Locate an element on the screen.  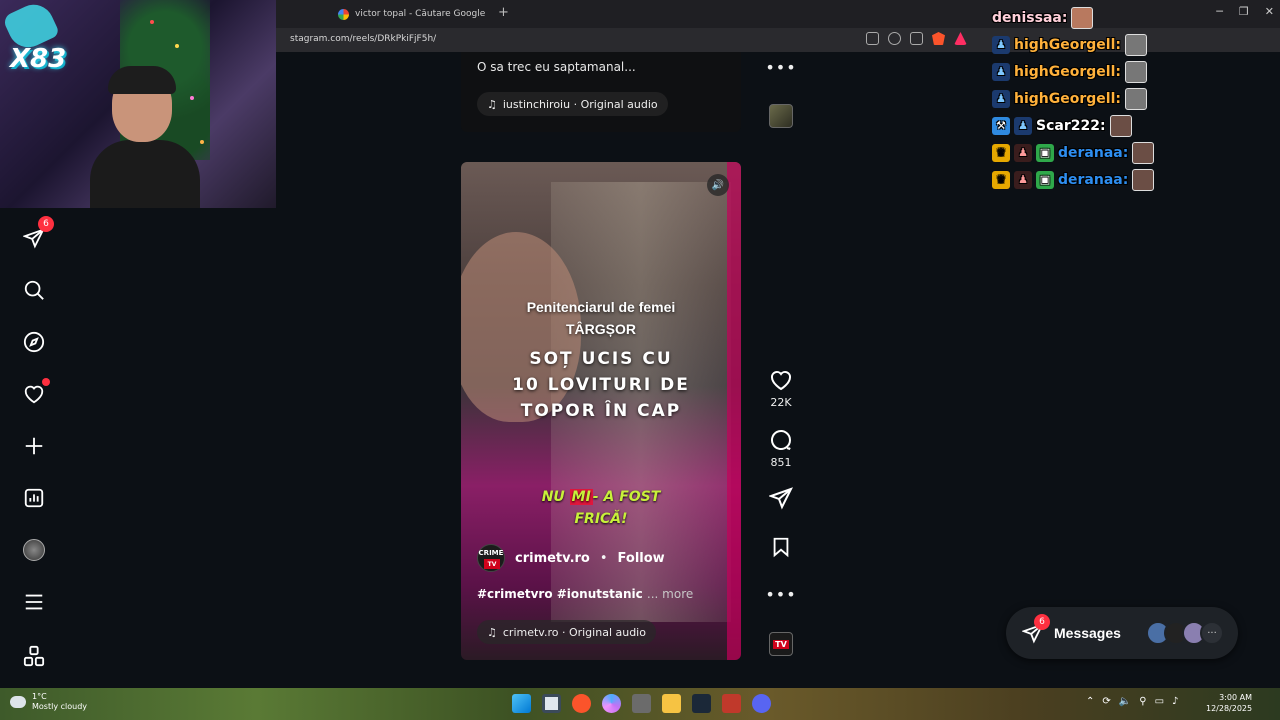
share-button is located at coordinates (781, 498).